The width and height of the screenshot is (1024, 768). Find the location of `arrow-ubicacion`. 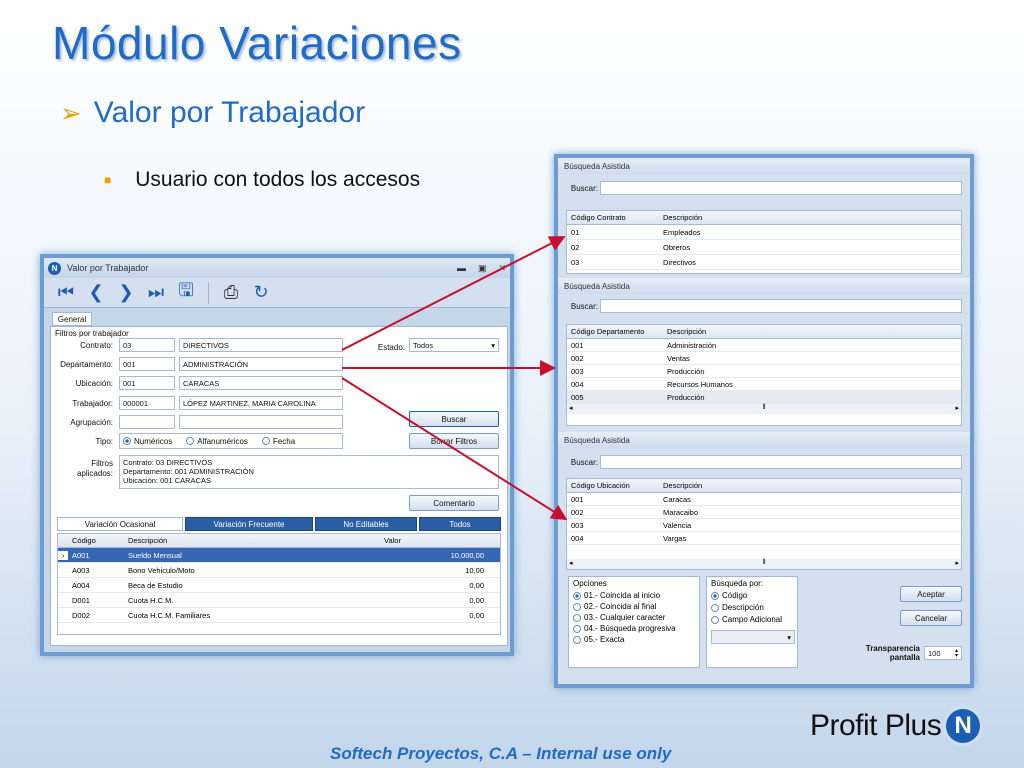

arrow-ubicacion is located at coordinates (454, 449).